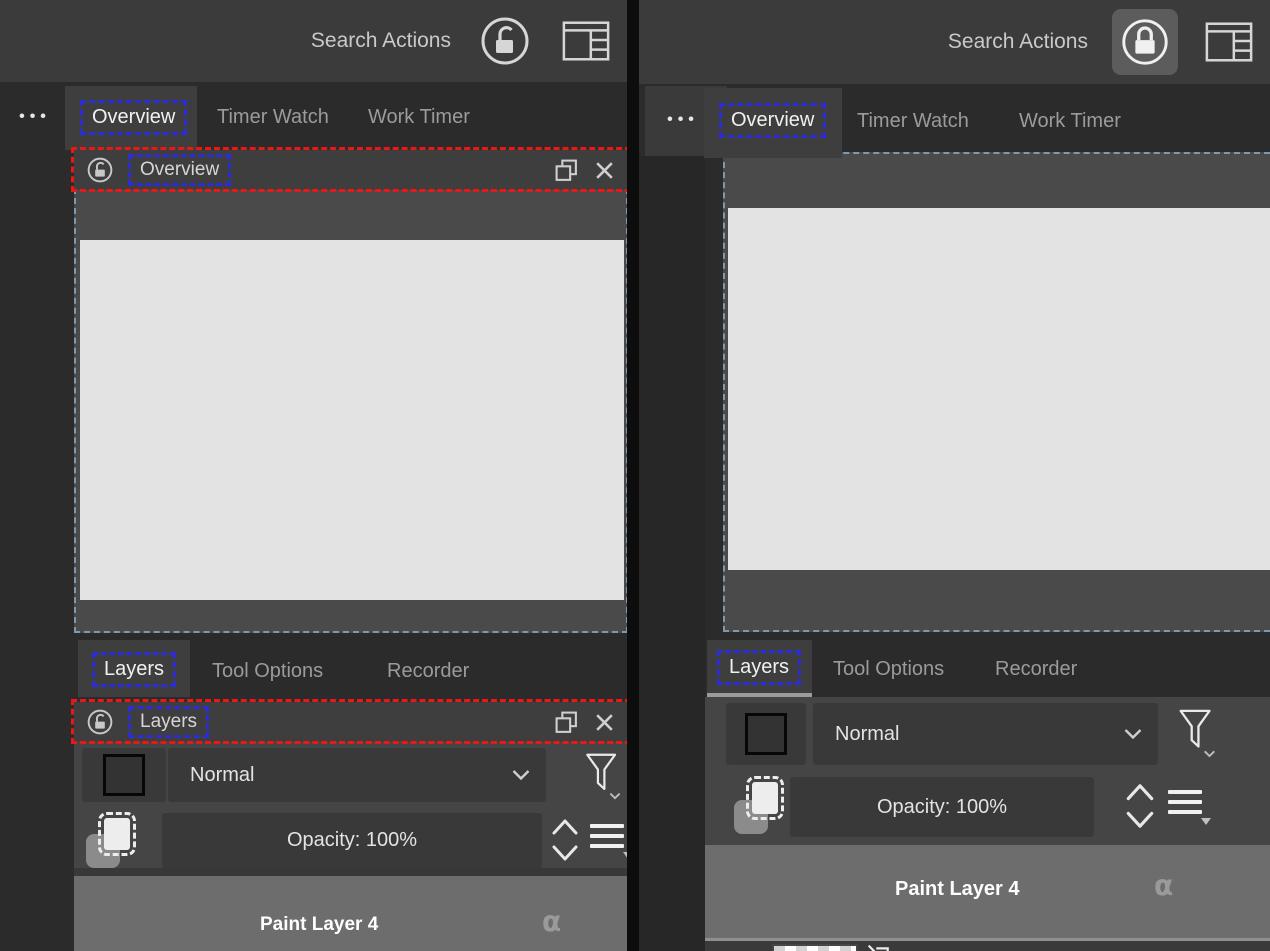  Describe the element at coordinates (759, 695) in the screenshot. I see `active-tab-underline` at that location.